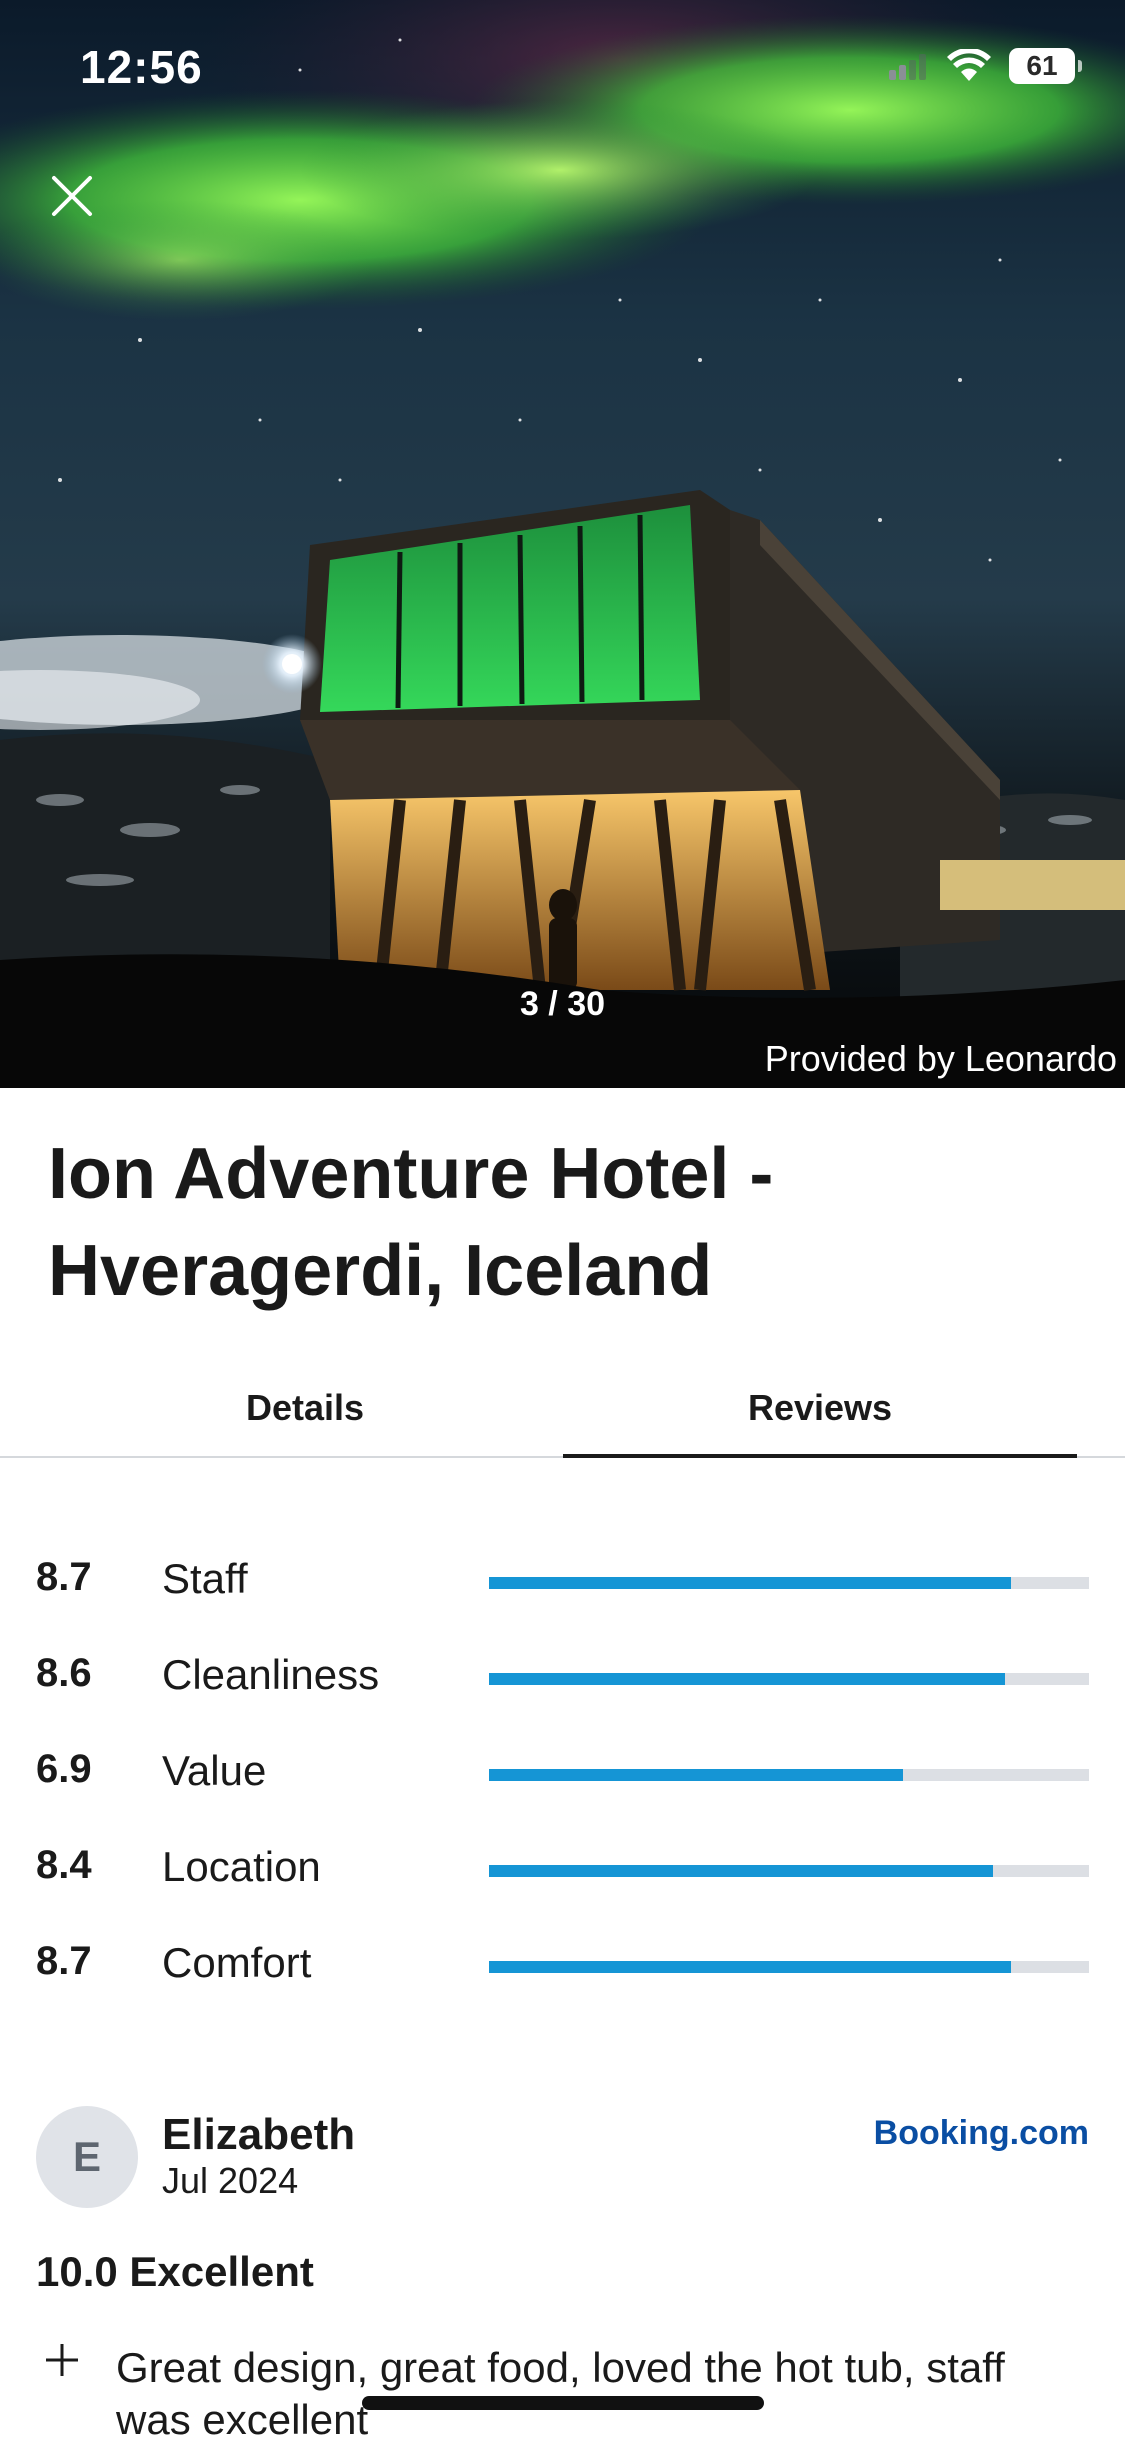  I want to click on rating-label: Location, so click(241, 1866).